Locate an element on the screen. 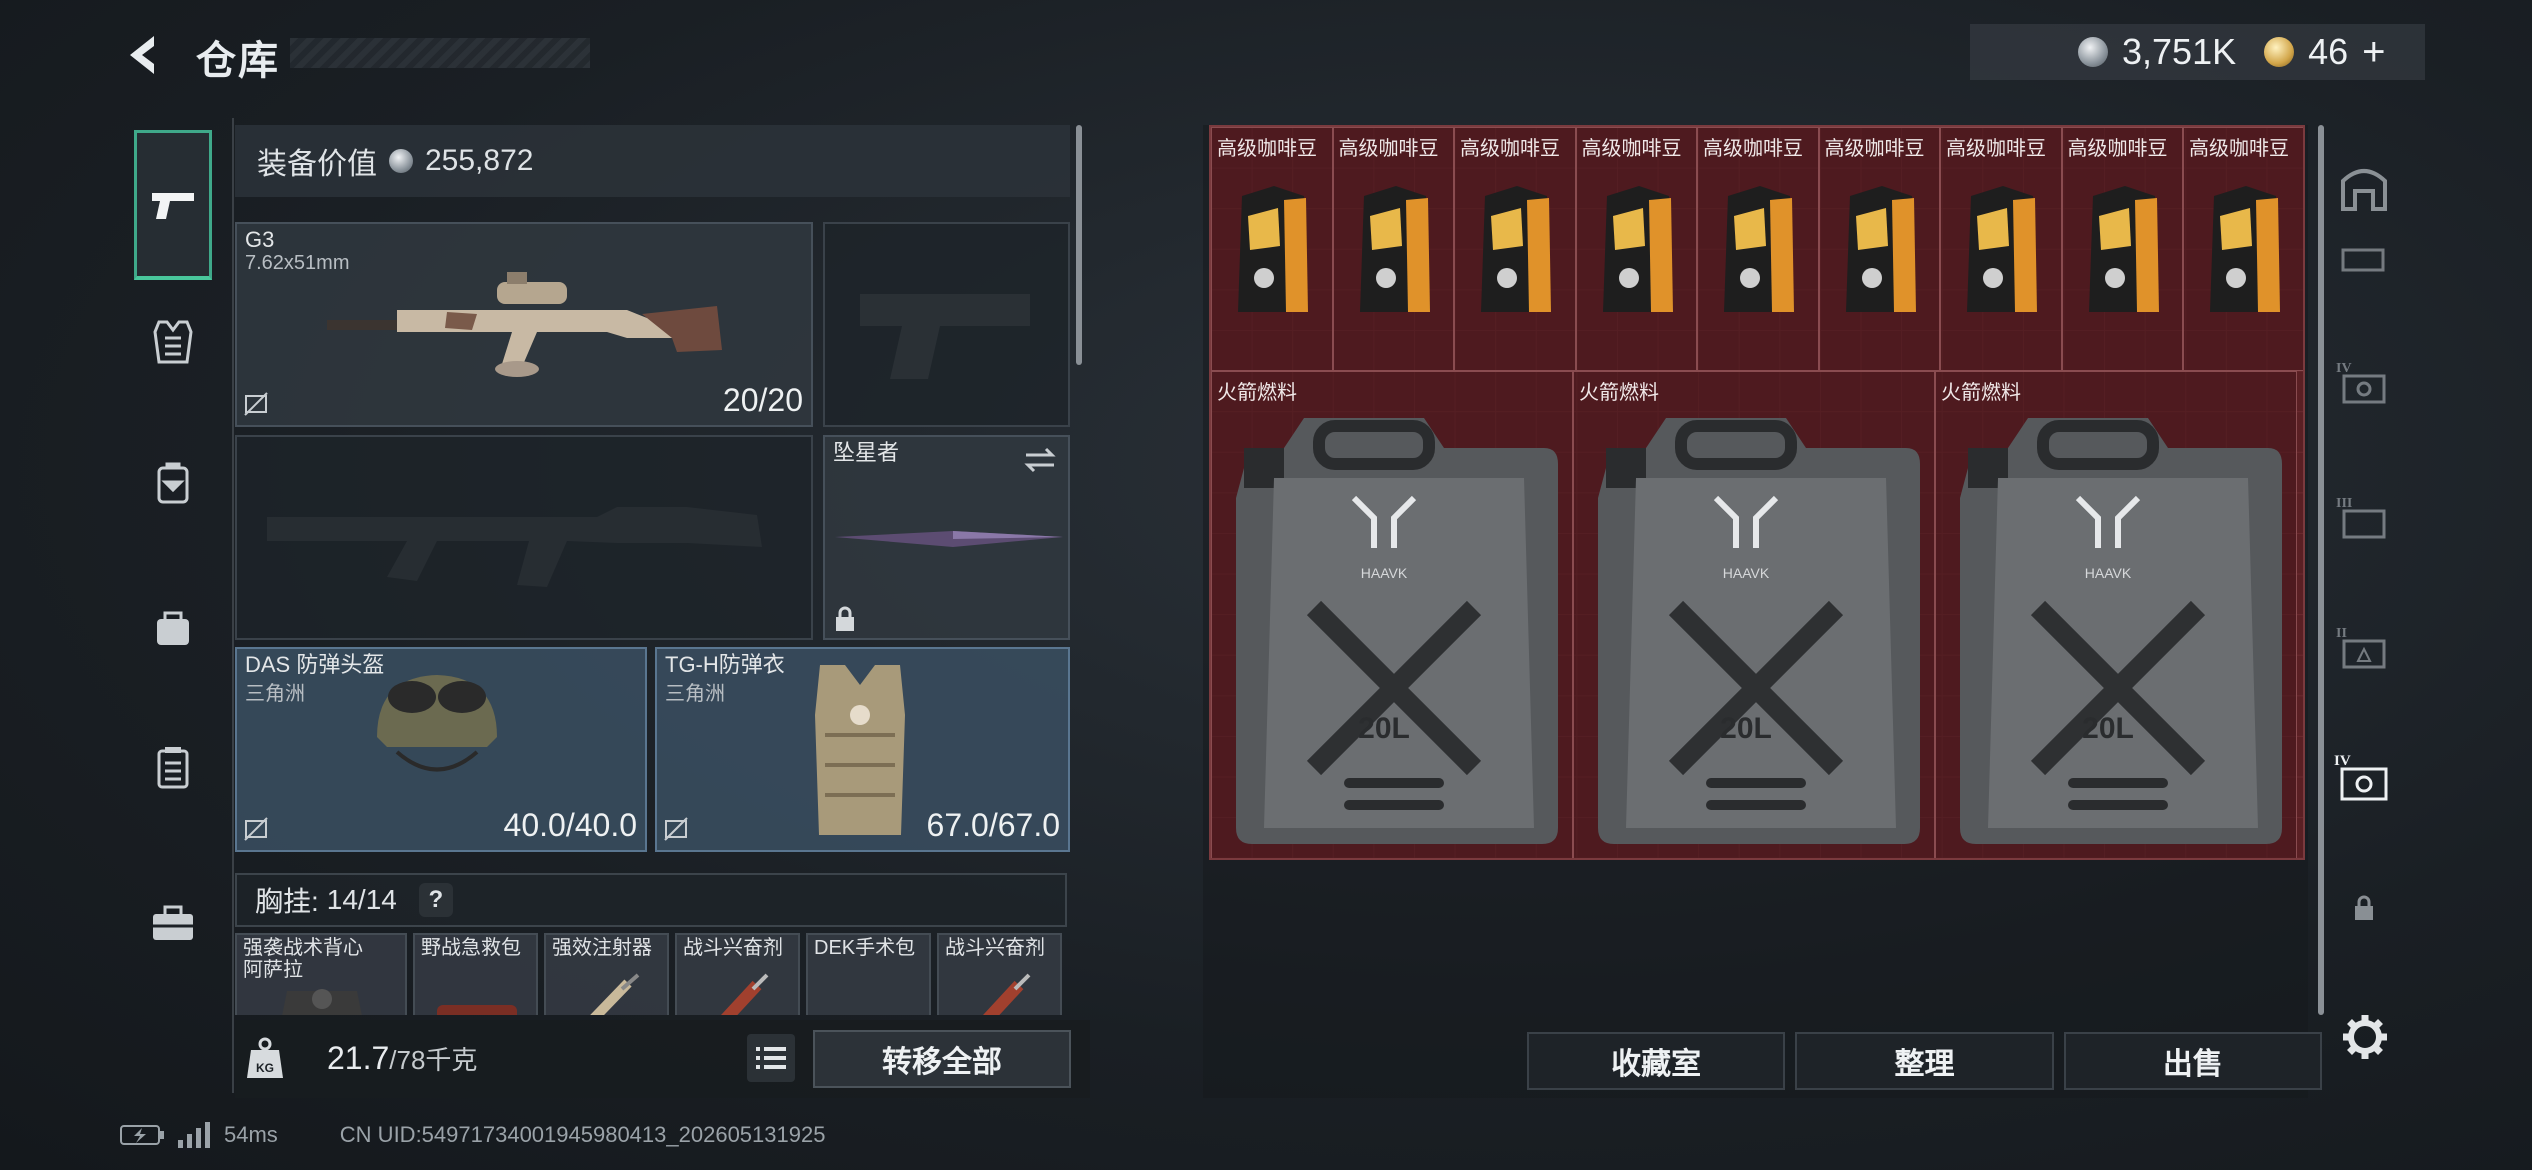 This screenshot has width=2532, height=1170. rifle-silhouette-icon is located at coordinates (514, 547).